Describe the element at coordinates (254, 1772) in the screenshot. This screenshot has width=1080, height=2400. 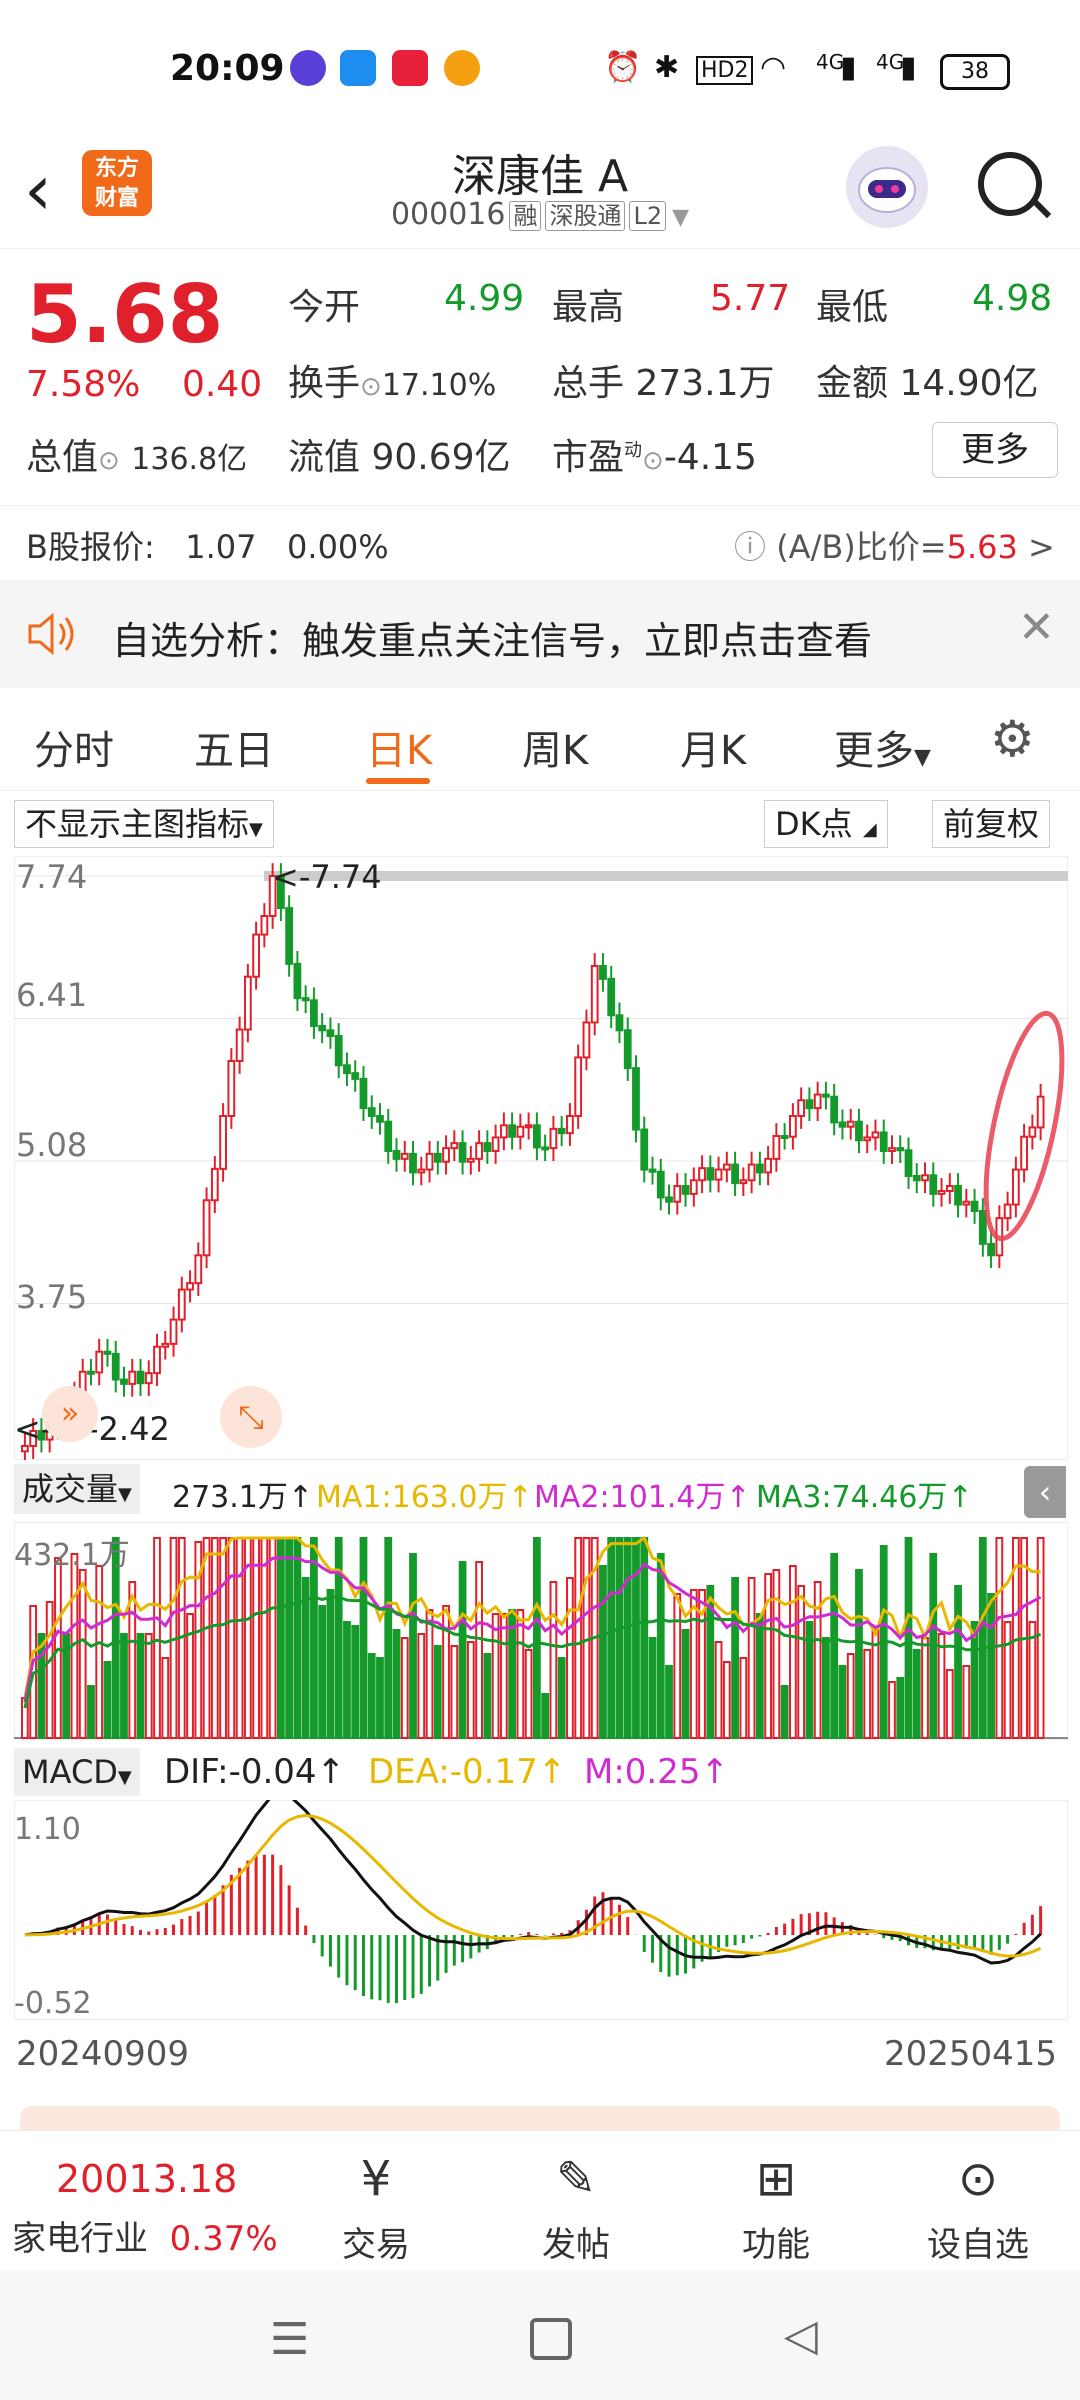
I see `dif-label: DIF:-0.04↑` at that location.